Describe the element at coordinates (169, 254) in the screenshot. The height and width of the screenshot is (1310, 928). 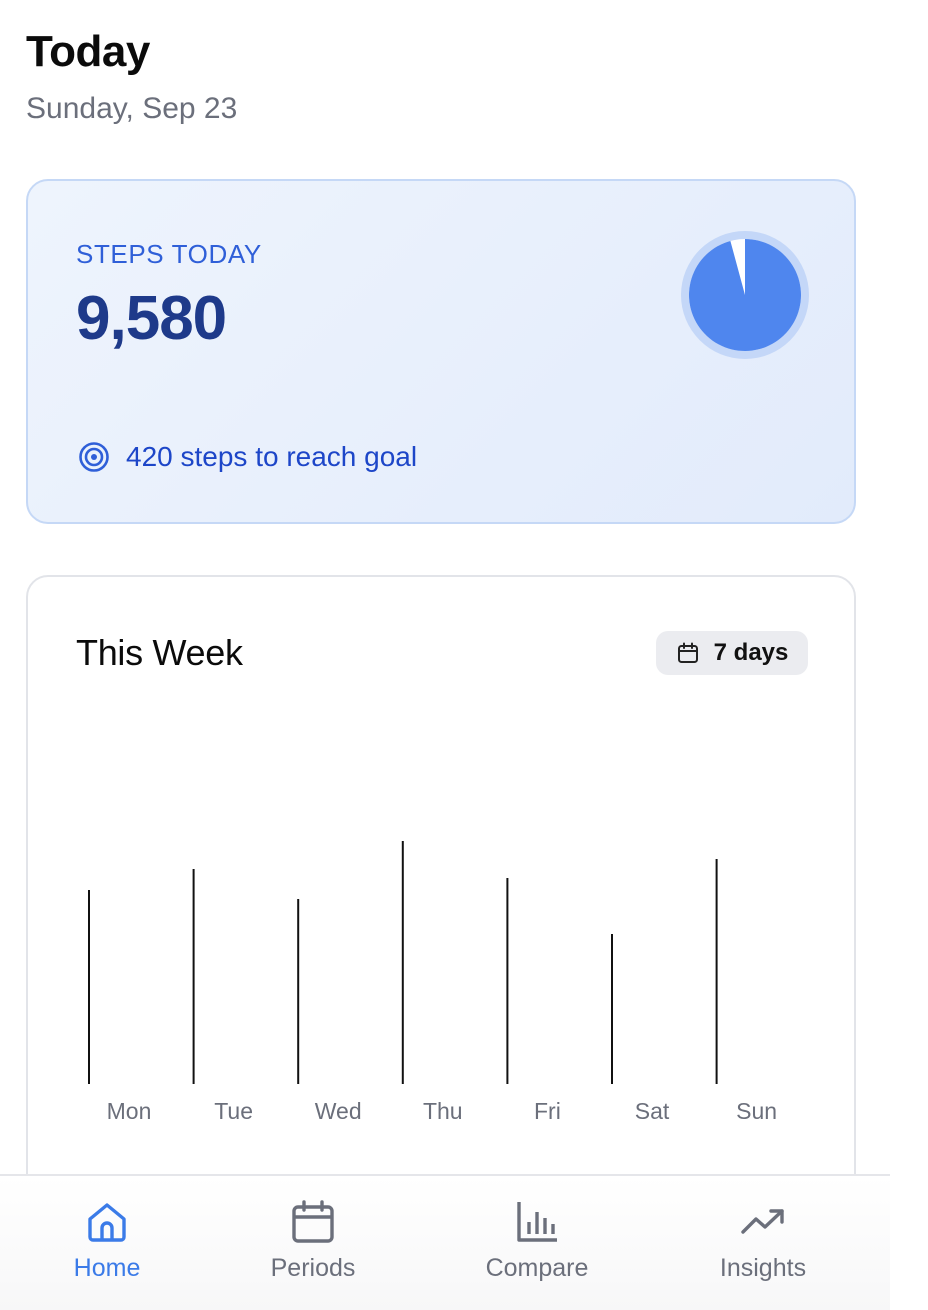
I see `steps-today-label: STEPS TODAY` at that location.